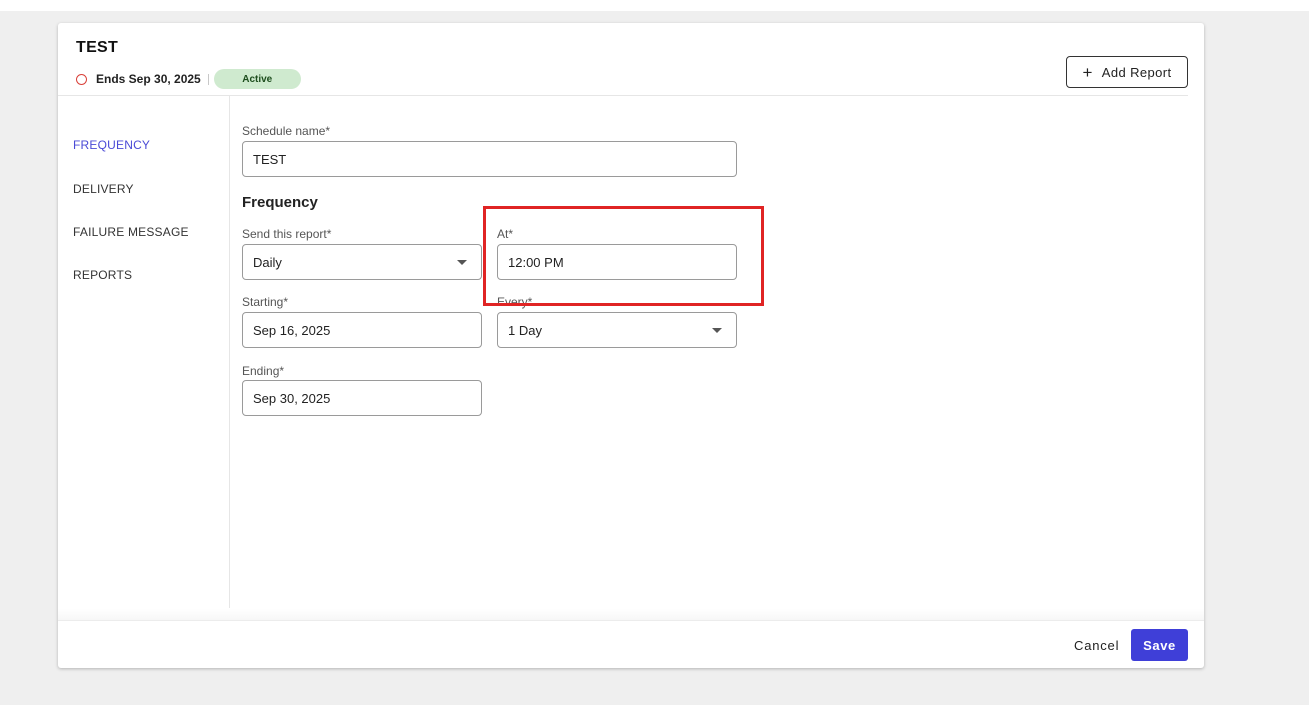 The image size is (1309, 705). I want to click on schedule-name-label: Schedule name*, so click(286, 131).